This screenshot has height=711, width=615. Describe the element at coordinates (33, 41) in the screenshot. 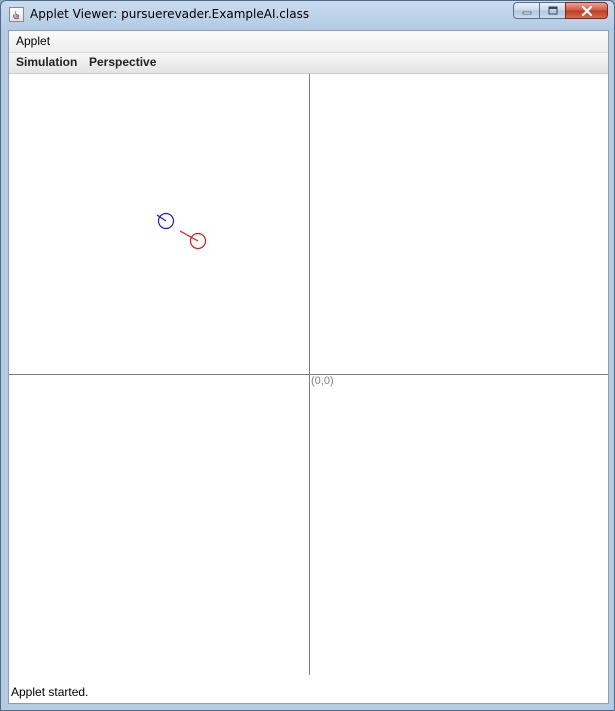

I see `menu-applet: Applet` at that location.